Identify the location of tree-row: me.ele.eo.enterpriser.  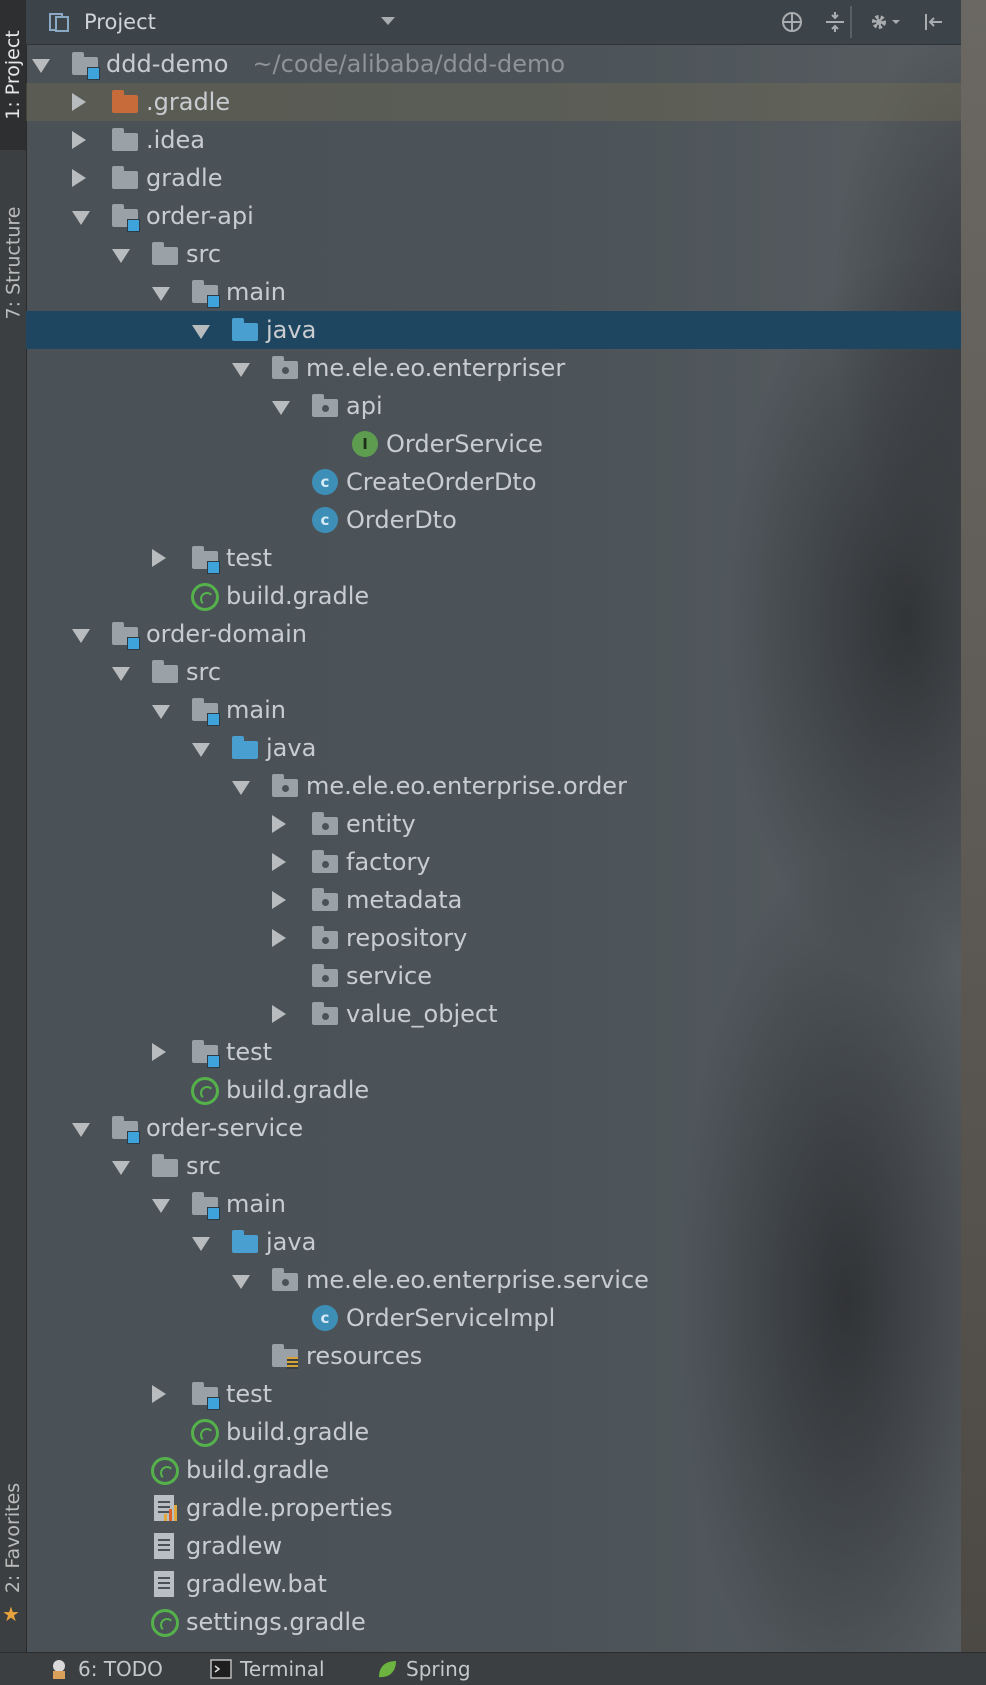
(493, 368).